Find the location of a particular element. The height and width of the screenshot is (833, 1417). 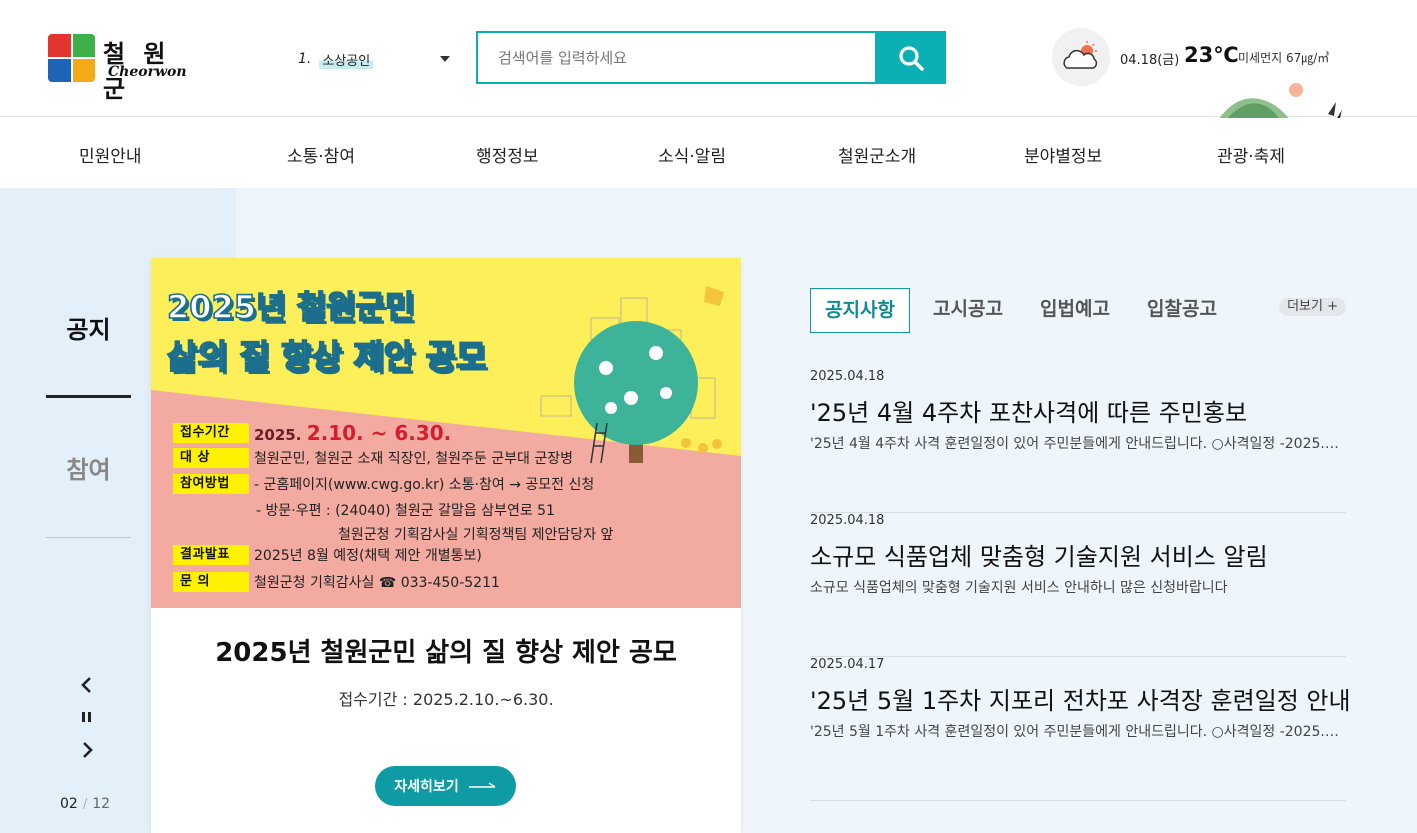

logo-mark-icon is located at coordinates (71, 58).